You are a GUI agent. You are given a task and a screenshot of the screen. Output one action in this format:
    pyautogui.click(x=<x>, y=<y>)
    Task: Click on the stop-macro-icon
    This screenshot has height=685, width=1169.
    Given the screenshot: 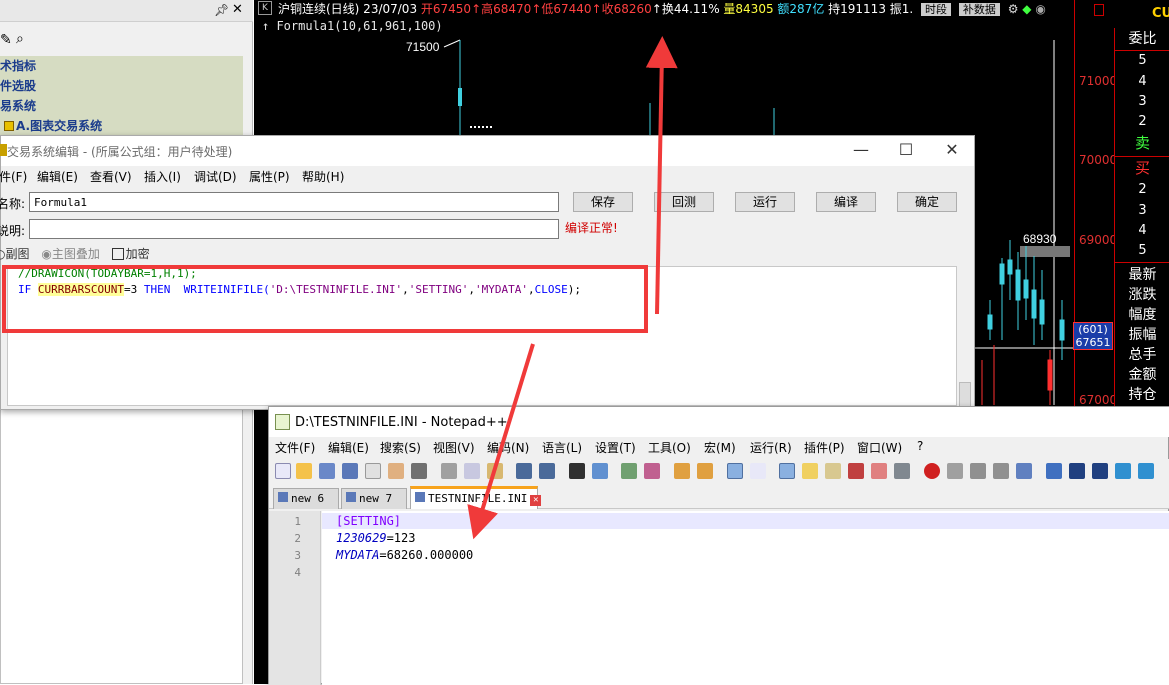 What is the action you would take?
    pyautogui.click(x=955, y=471)
    